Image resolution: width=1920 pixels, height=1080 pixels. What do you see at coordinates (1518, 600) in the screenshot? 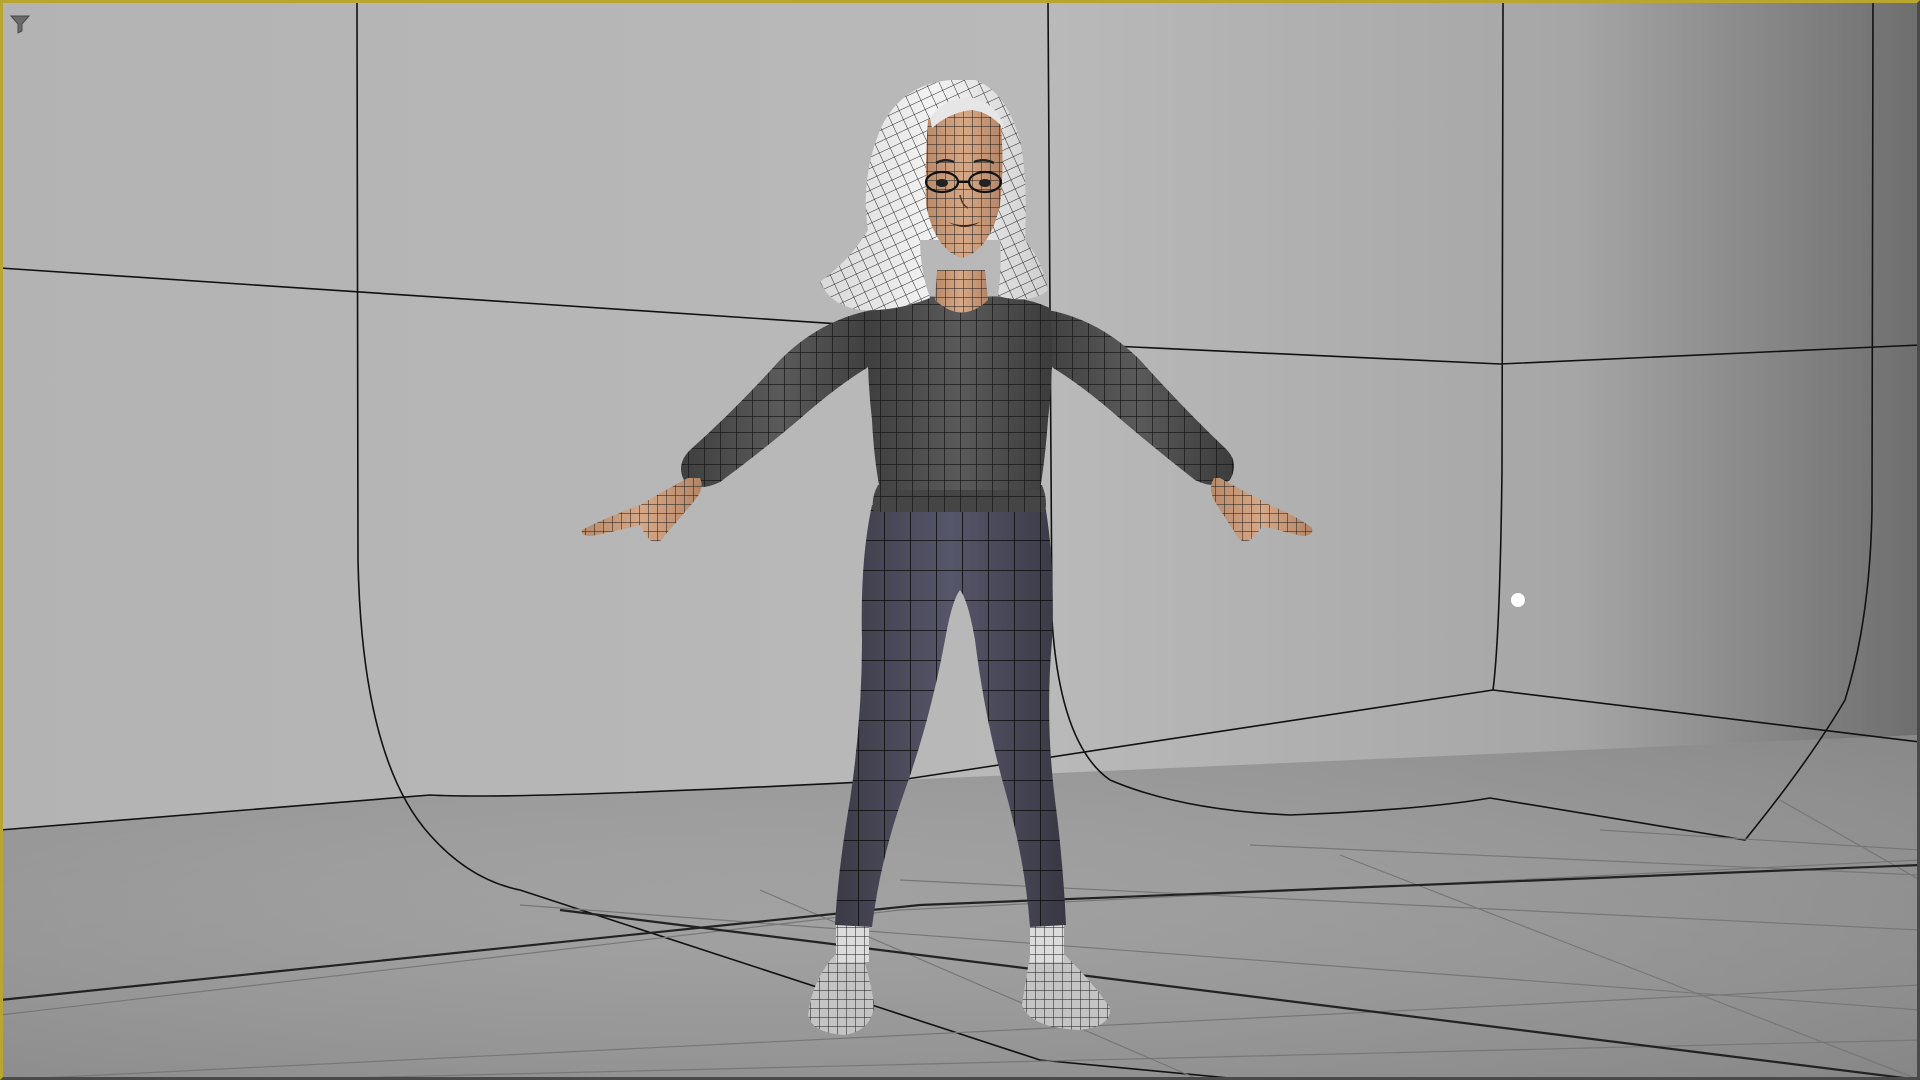
I see `point-light-locator` at bounding box center [1518, 600].